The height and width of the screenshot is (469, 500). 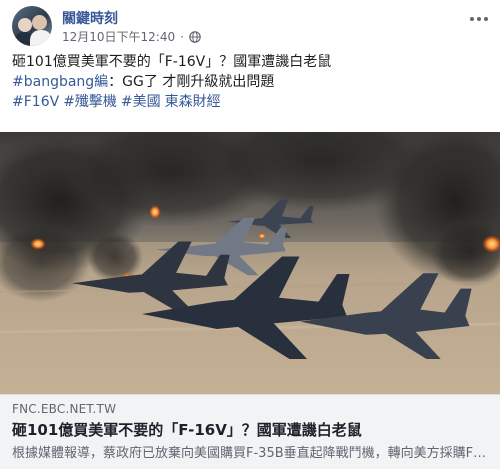 I want to click on page-name-link: 關鍵時刻, so click(x=90, y=18).